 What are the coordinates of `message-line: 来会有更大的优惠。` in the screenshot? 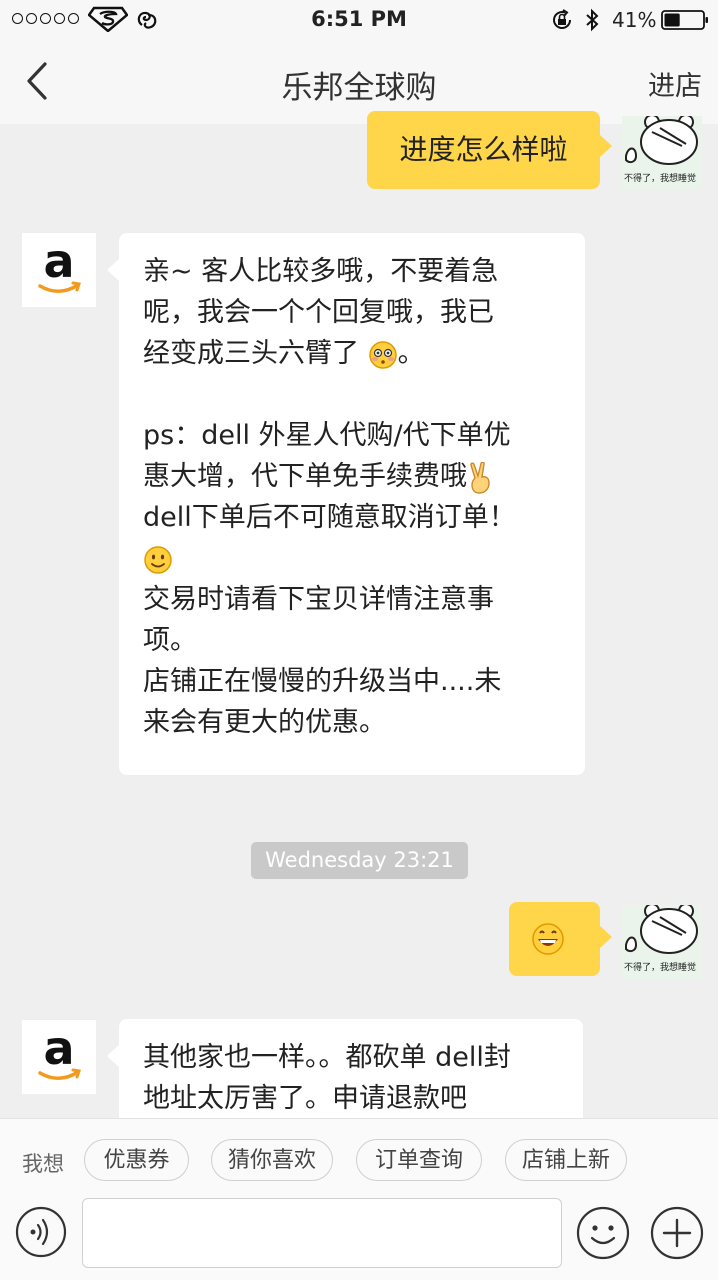 It's located at (264, 722).